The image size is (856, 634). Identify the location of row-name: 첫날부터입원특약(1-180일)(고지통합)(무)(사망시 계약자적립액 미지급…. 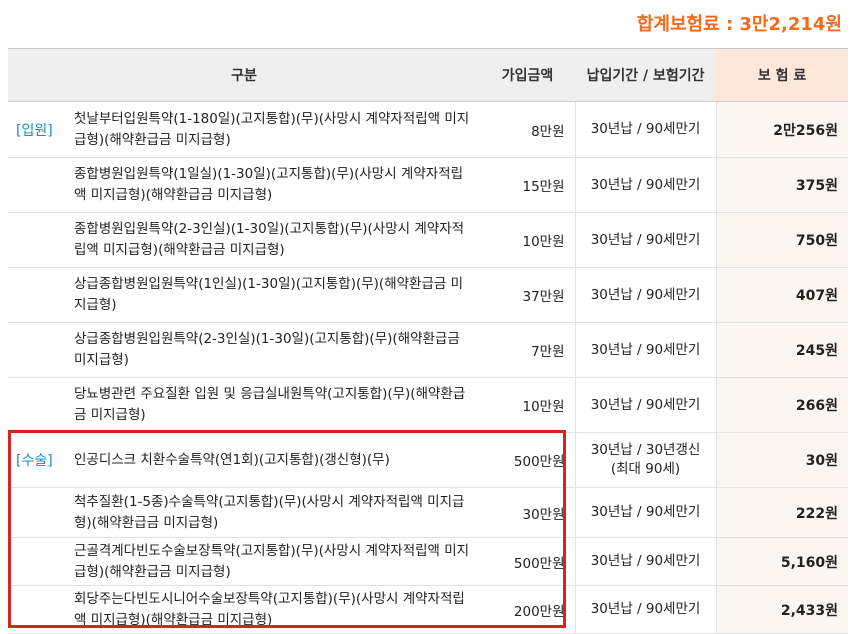
(274, 129).